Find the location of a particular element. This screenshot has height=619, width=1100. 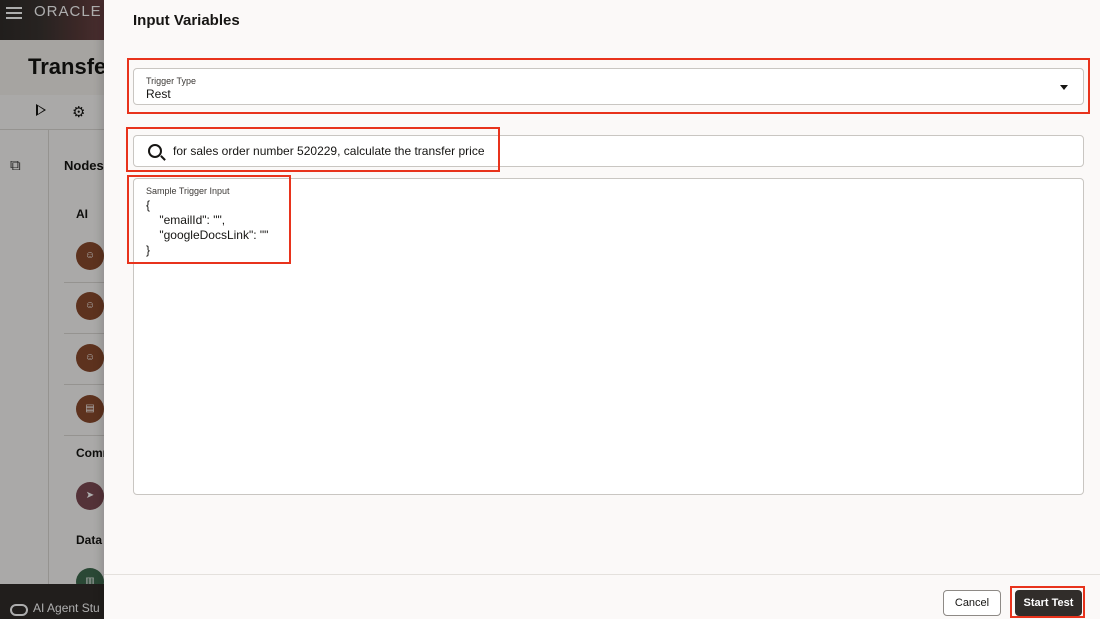

cancel-button: Cancel is located at coordinates (972, 603).